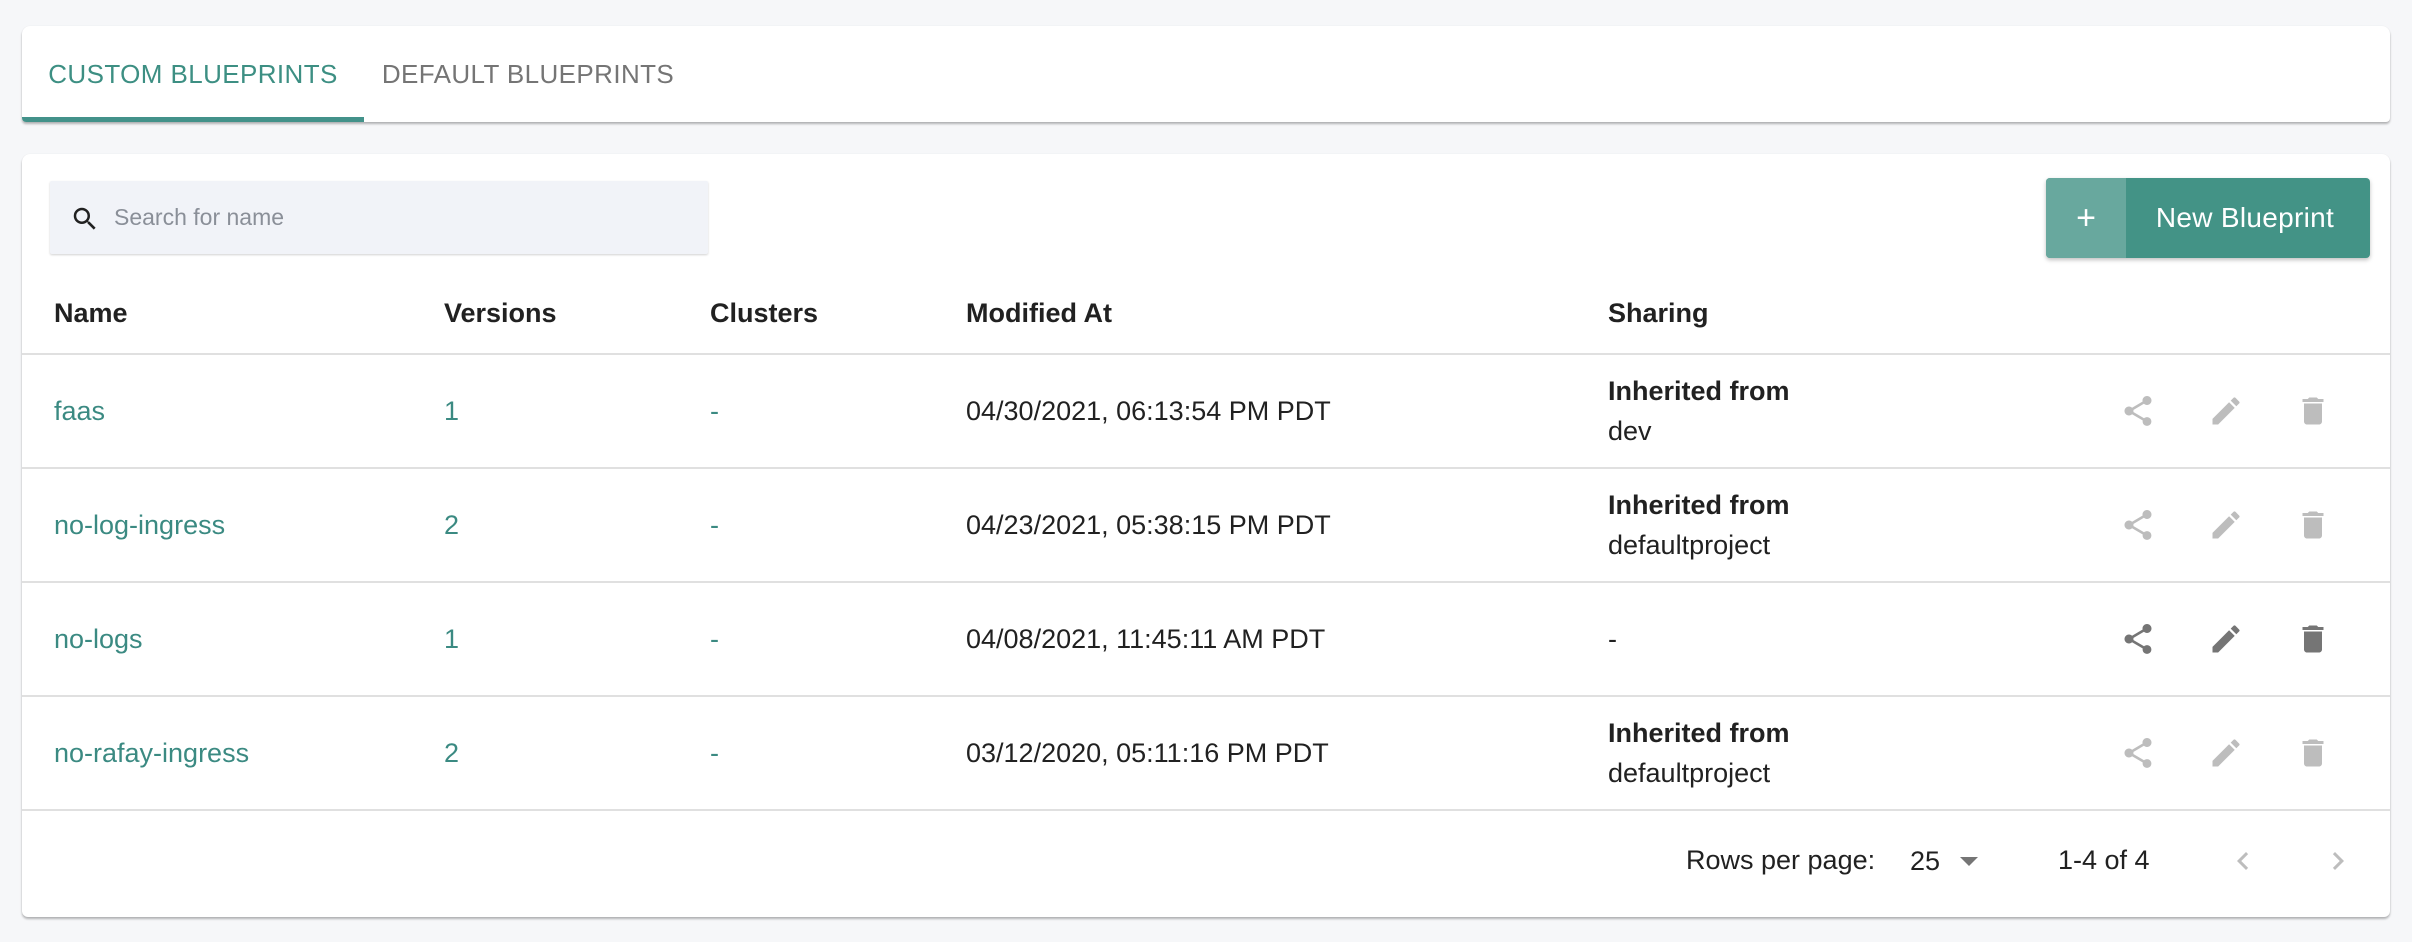  What do you see at coordinates (151, 753) in the screenshot?
I see `blueprint-name-link: no-rafay-ingress` at bounding box center [151, 753].